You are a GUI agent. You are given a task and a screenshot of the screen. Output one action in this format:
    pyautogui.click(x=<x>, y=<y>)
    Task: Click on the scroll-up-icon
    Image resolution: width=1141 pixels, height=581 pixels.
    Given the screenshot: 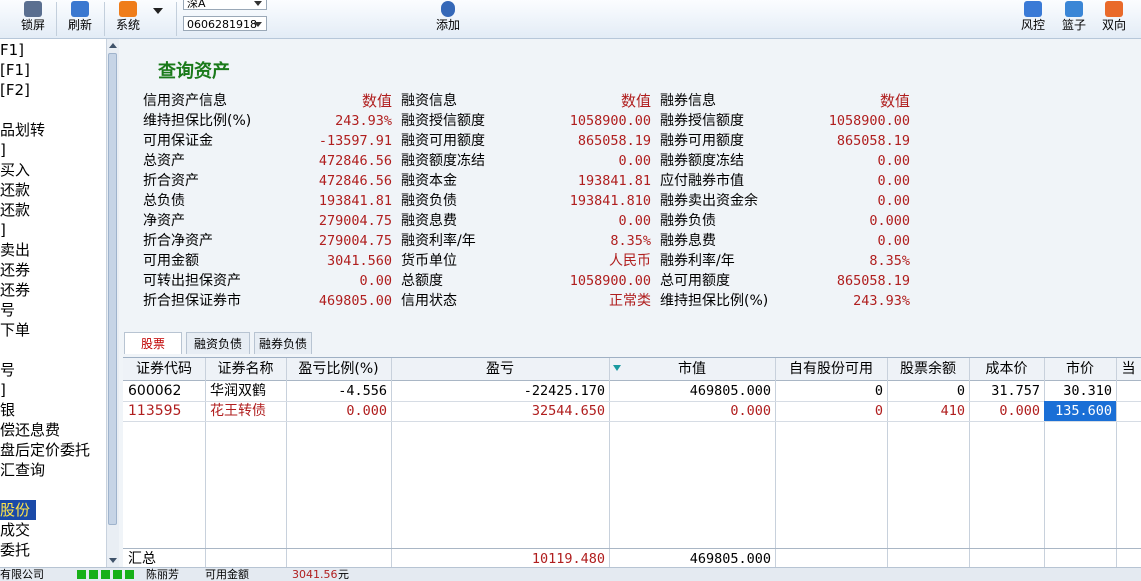 What is the action you would take?
    pyautogui.click(x=113, y=45)
    